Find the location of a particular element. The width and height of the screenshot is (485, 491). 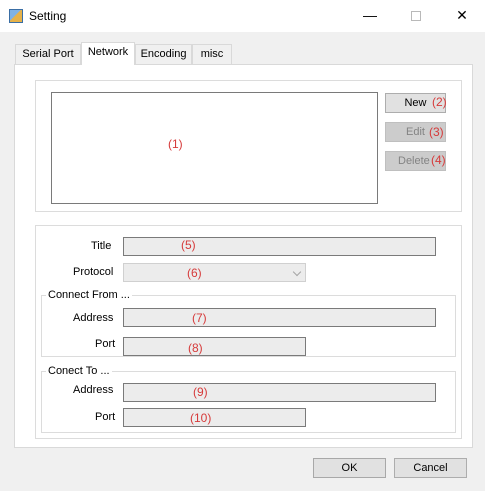

app-settings-icon is located at coordinates (16, 16).